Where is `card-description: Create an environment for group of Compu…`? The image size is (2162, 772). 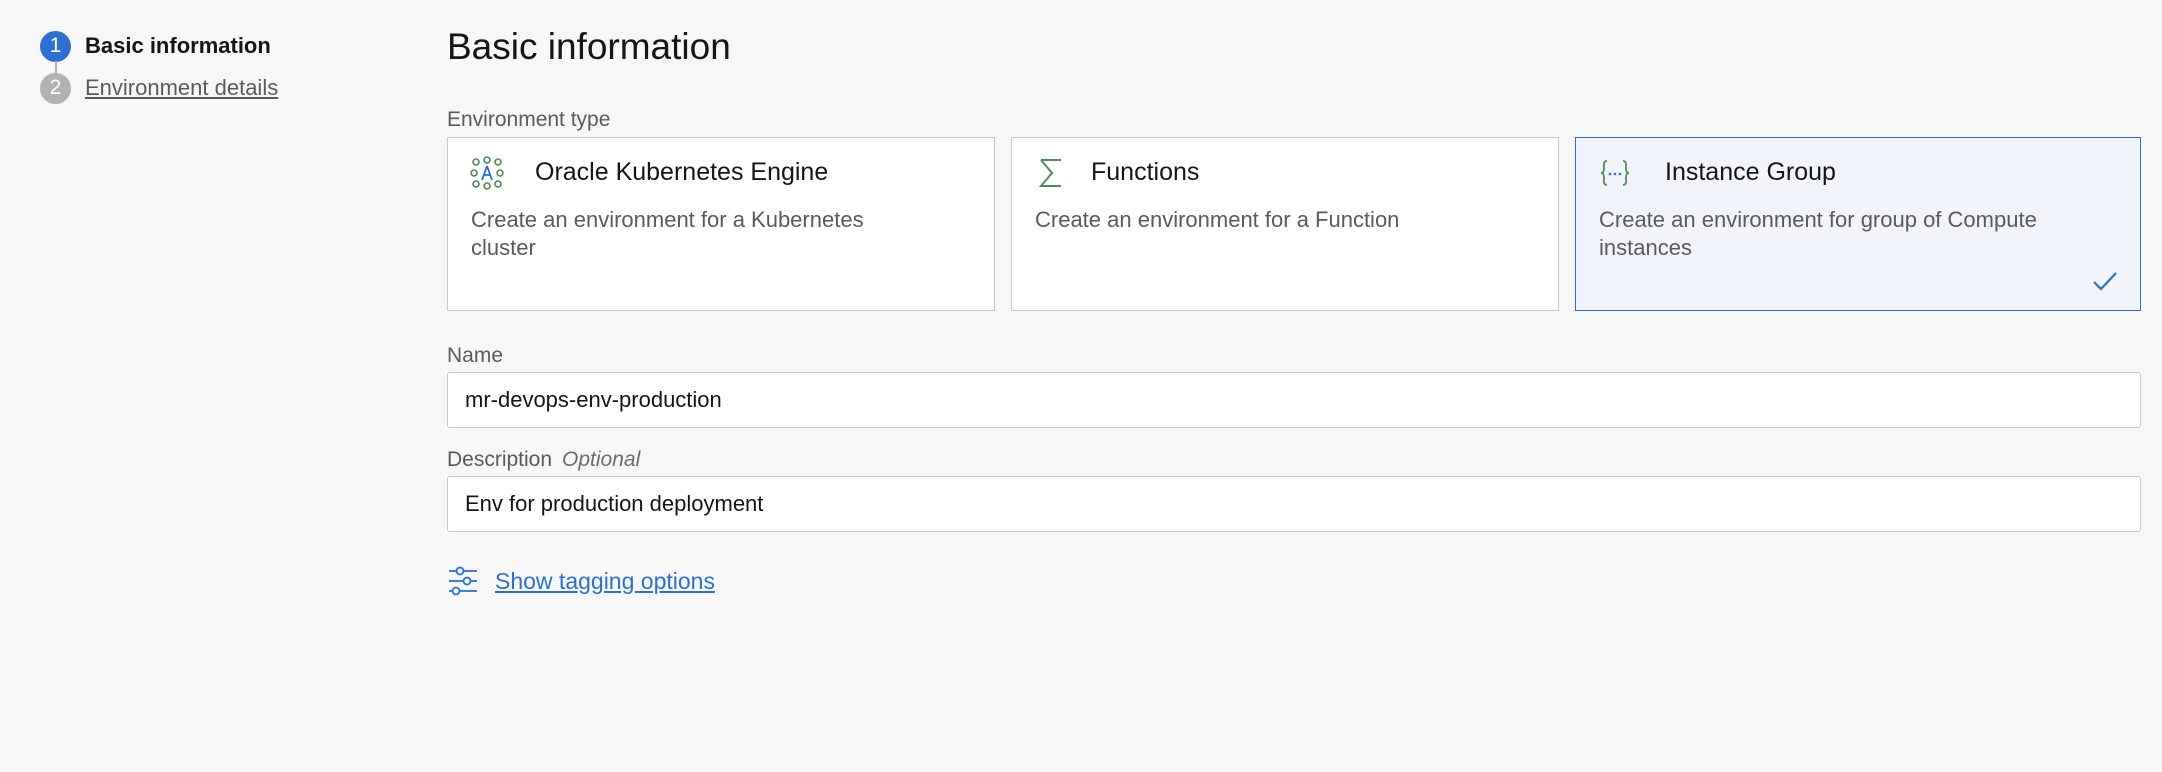
card-description: Create an environment for group of Compu… is located at coordinates (1818, 233).